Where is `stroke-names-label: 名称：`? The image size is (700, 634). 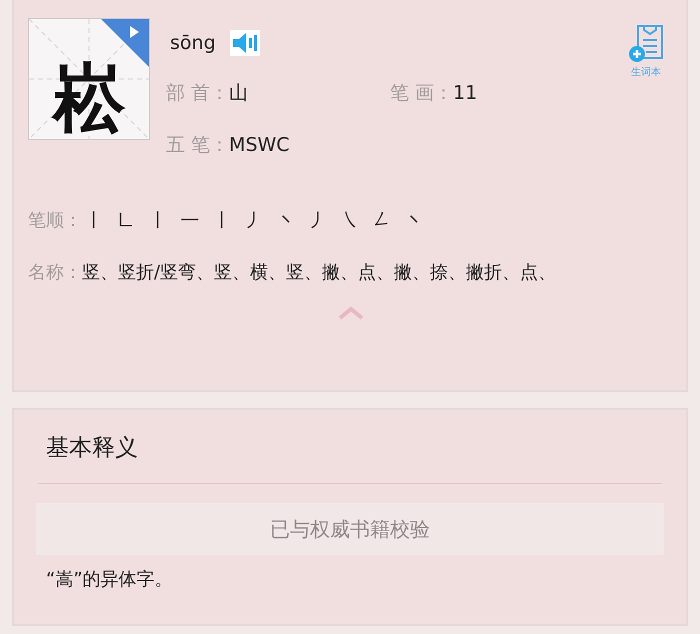 stroke-names-label: 名称： is located at coordinates (55, 272).